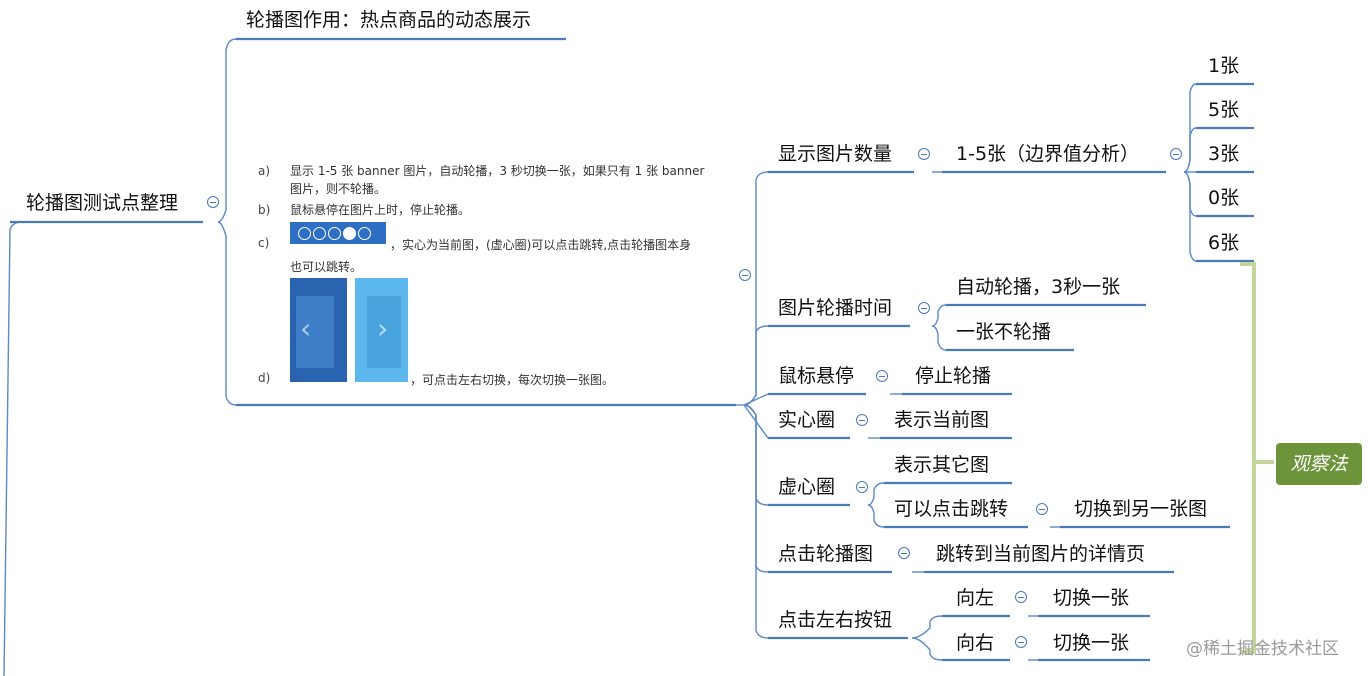 The height and width of the screenshot is (676, 1368). I want to click on hover-result: 停止轮播, so click(953, 376).